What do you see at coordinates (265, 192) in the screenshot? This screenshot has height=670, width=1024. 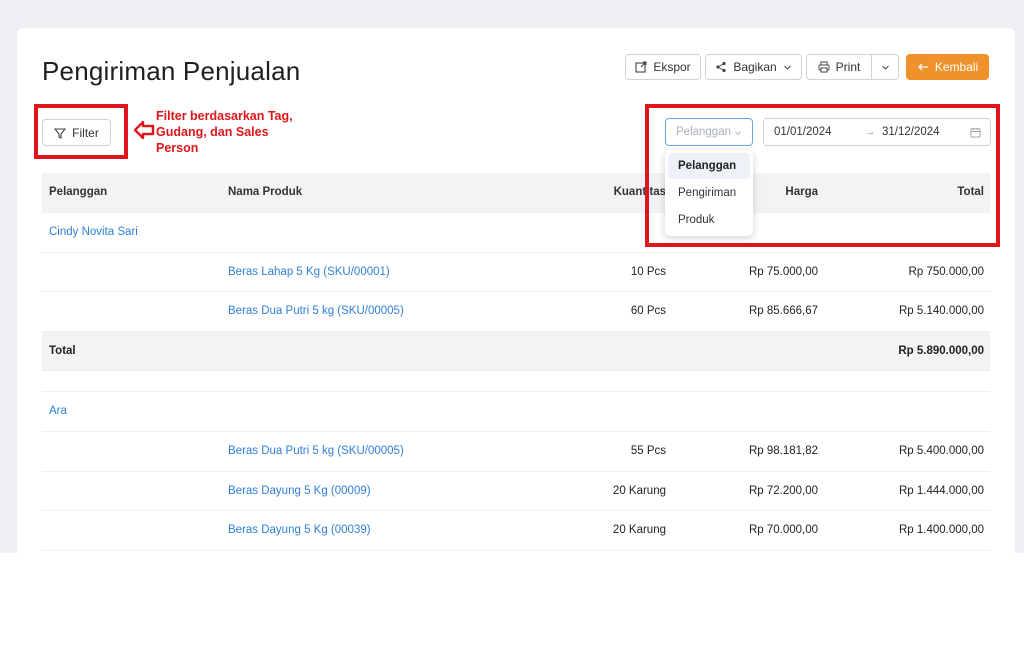 I see `column-header-nama-produk: Nama Produk` at bounding box center [265, 192].